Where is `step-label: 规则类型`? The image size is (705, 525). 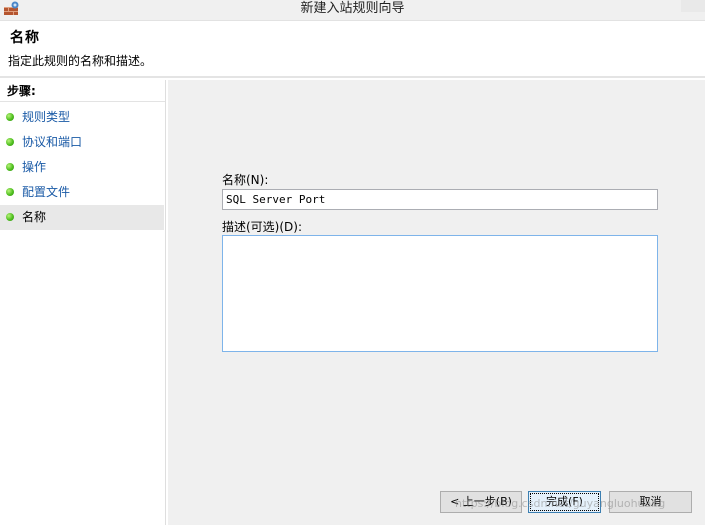 step-label: 规则类型 is located at coordinates (46, 117).